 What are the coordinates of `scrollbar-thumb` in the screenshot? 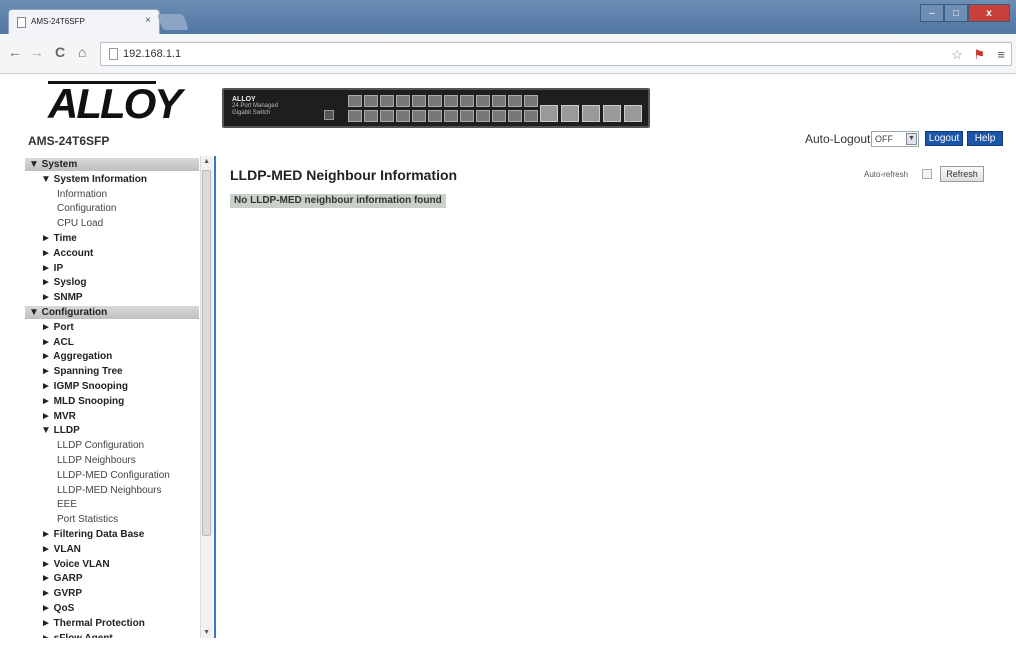 It's located at (206, 353).